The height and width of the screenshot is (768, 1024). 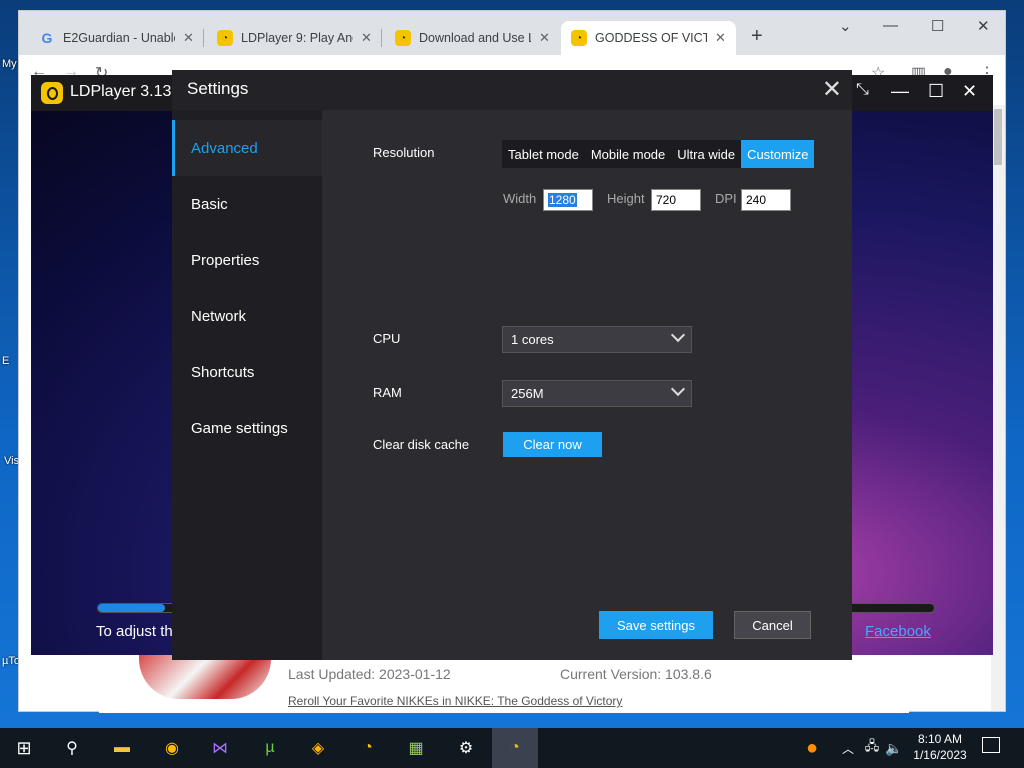 I want to click on settings-header: Settings ✕, so click(x=512, y=90).